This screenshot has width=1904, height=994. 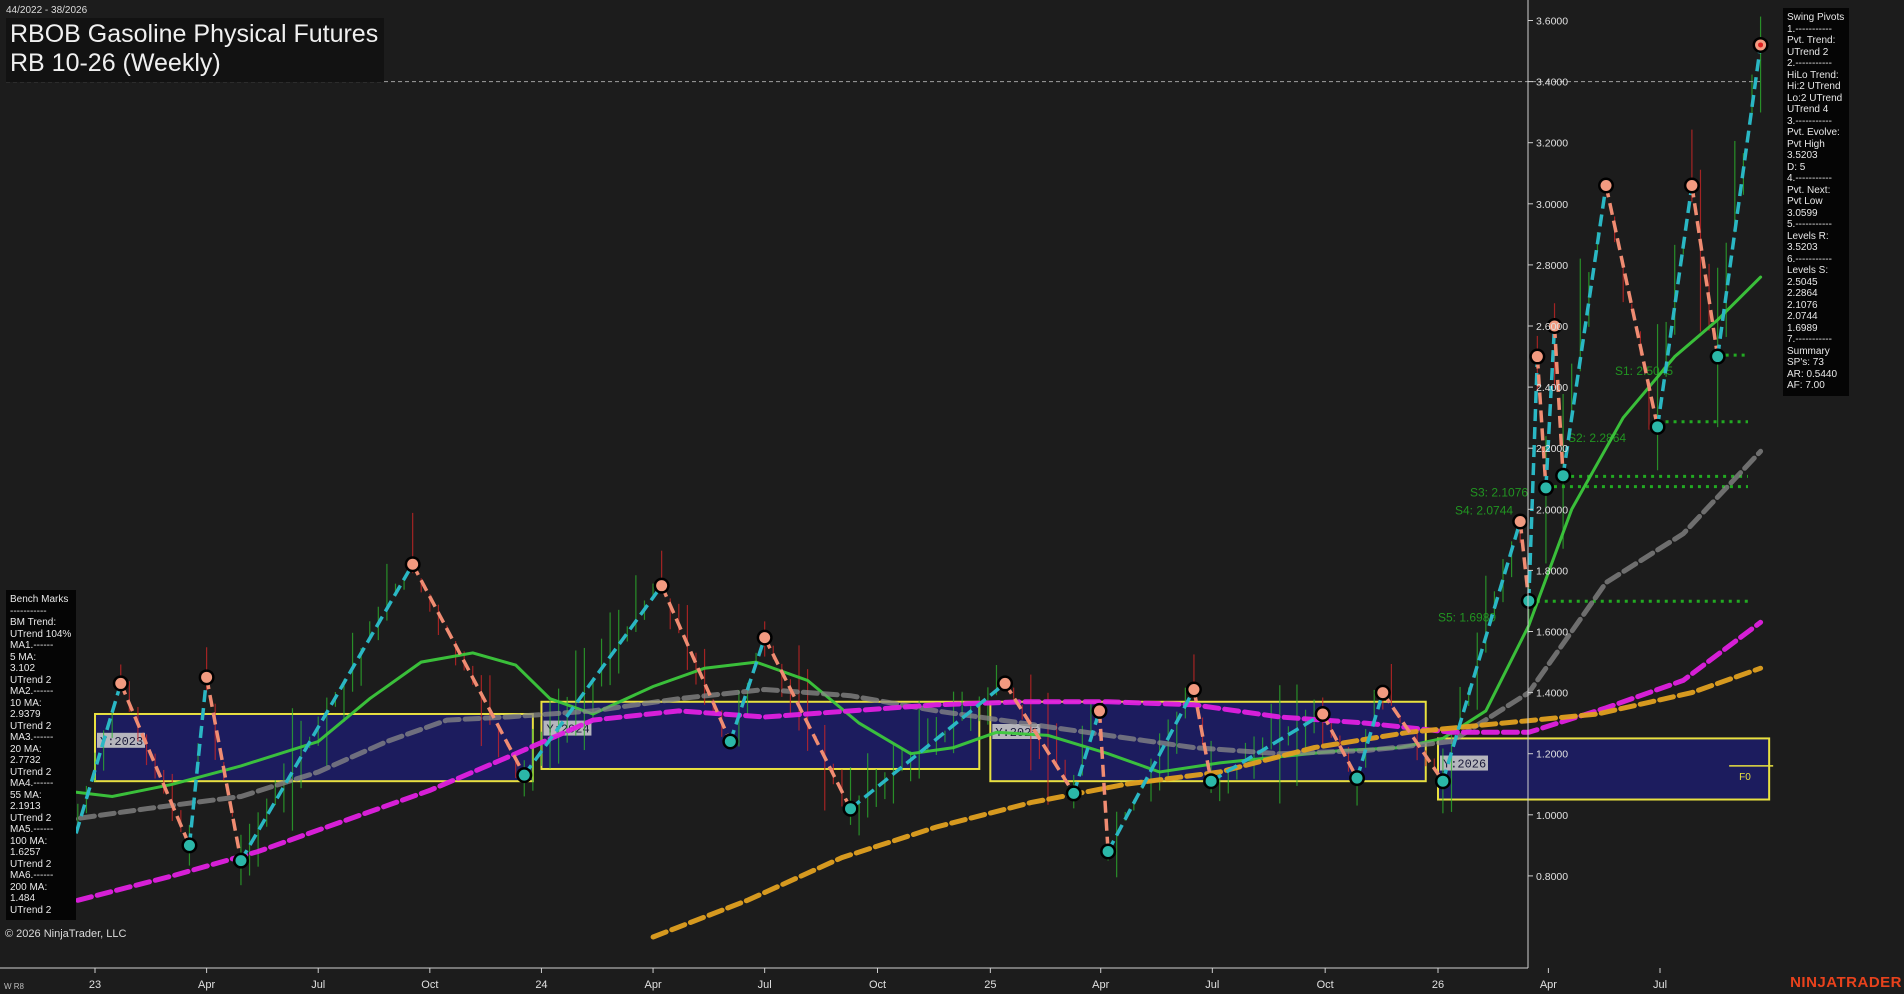 What do you see at coordinates (1552, 877) in the screenshot?
I see `y-tick-label: 0.8000` at bounding box center [1552, 877].